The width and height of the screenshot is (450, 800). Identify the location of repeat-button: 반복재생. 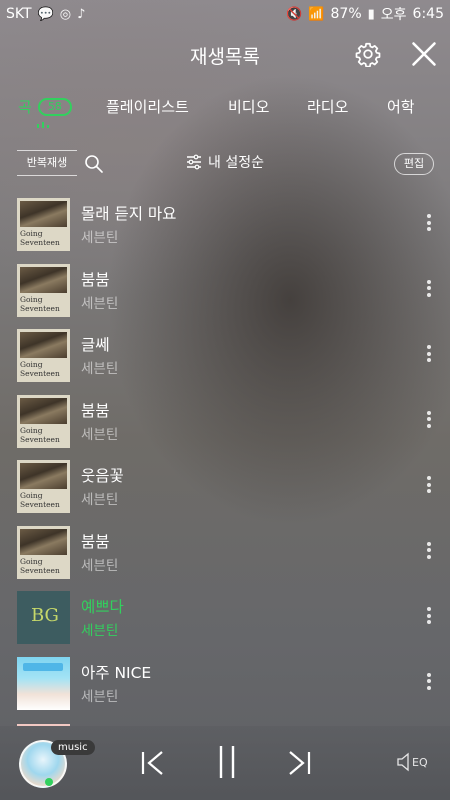
(47, 163).